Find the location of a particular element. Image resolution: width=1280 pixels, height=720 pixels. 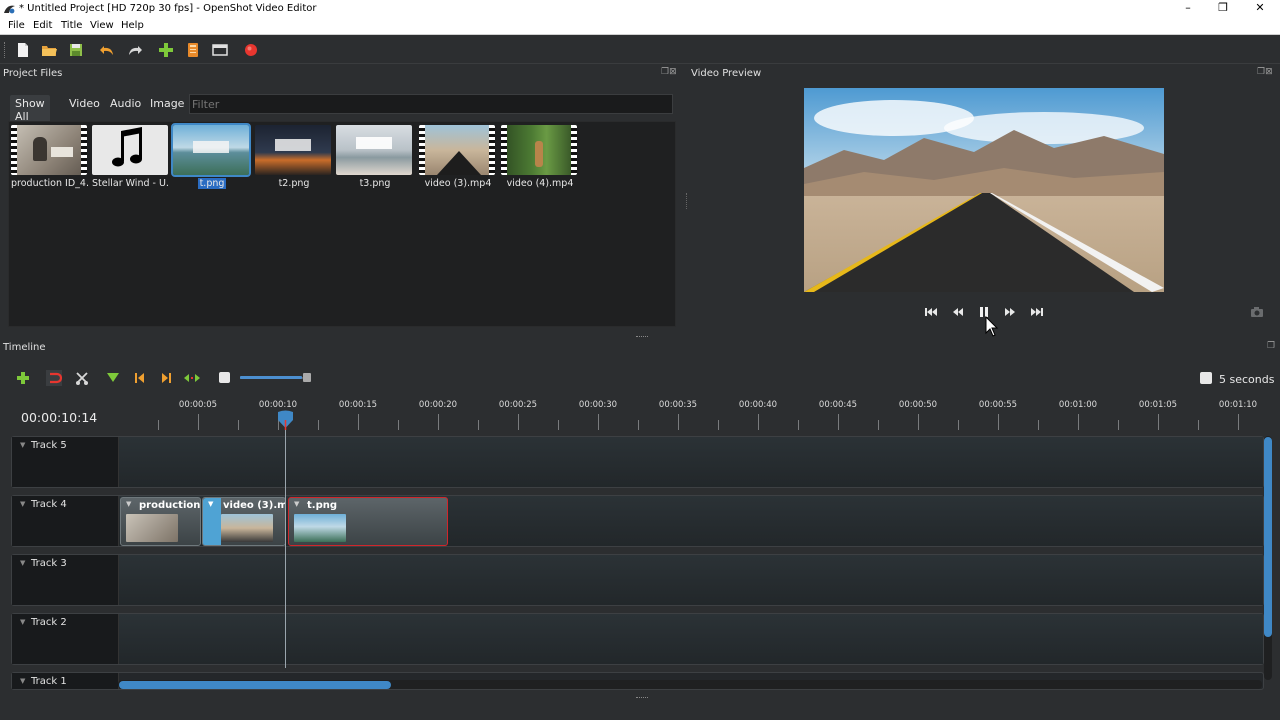

track-header: ▼ Track 3 is located at coordinates (65, 580).